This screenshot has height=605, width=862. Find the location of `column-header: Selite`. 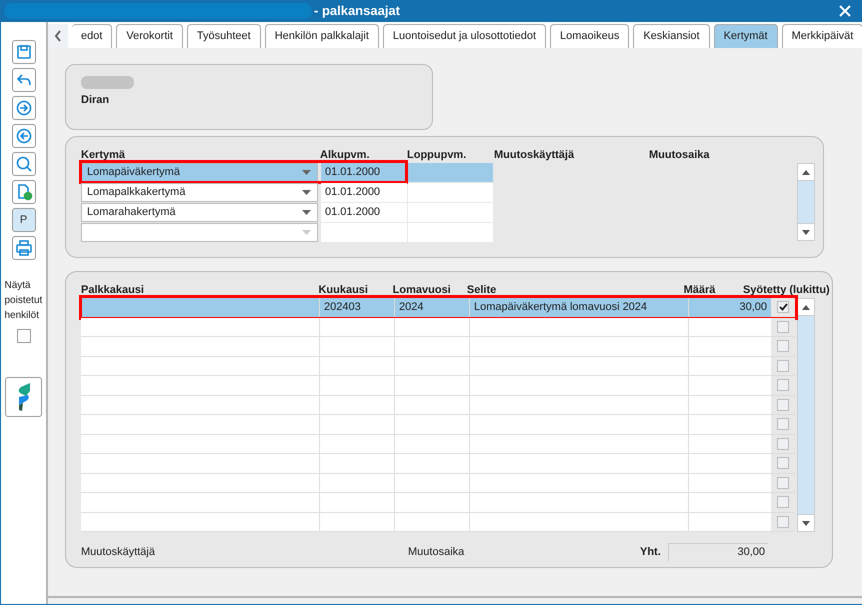

column-header: Selite is located at coordinates (482, 290).